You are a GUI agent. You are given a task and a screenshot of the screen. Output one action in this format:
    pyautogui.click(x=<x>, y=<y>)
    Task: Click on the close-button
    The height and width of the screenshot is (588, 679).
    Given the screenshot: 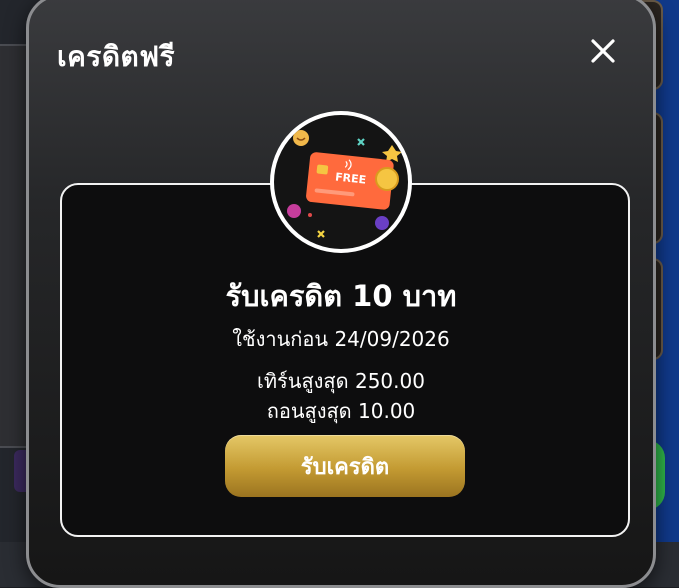 What is the action you would take?
    pyautogui.click(x=603, y=51)
    